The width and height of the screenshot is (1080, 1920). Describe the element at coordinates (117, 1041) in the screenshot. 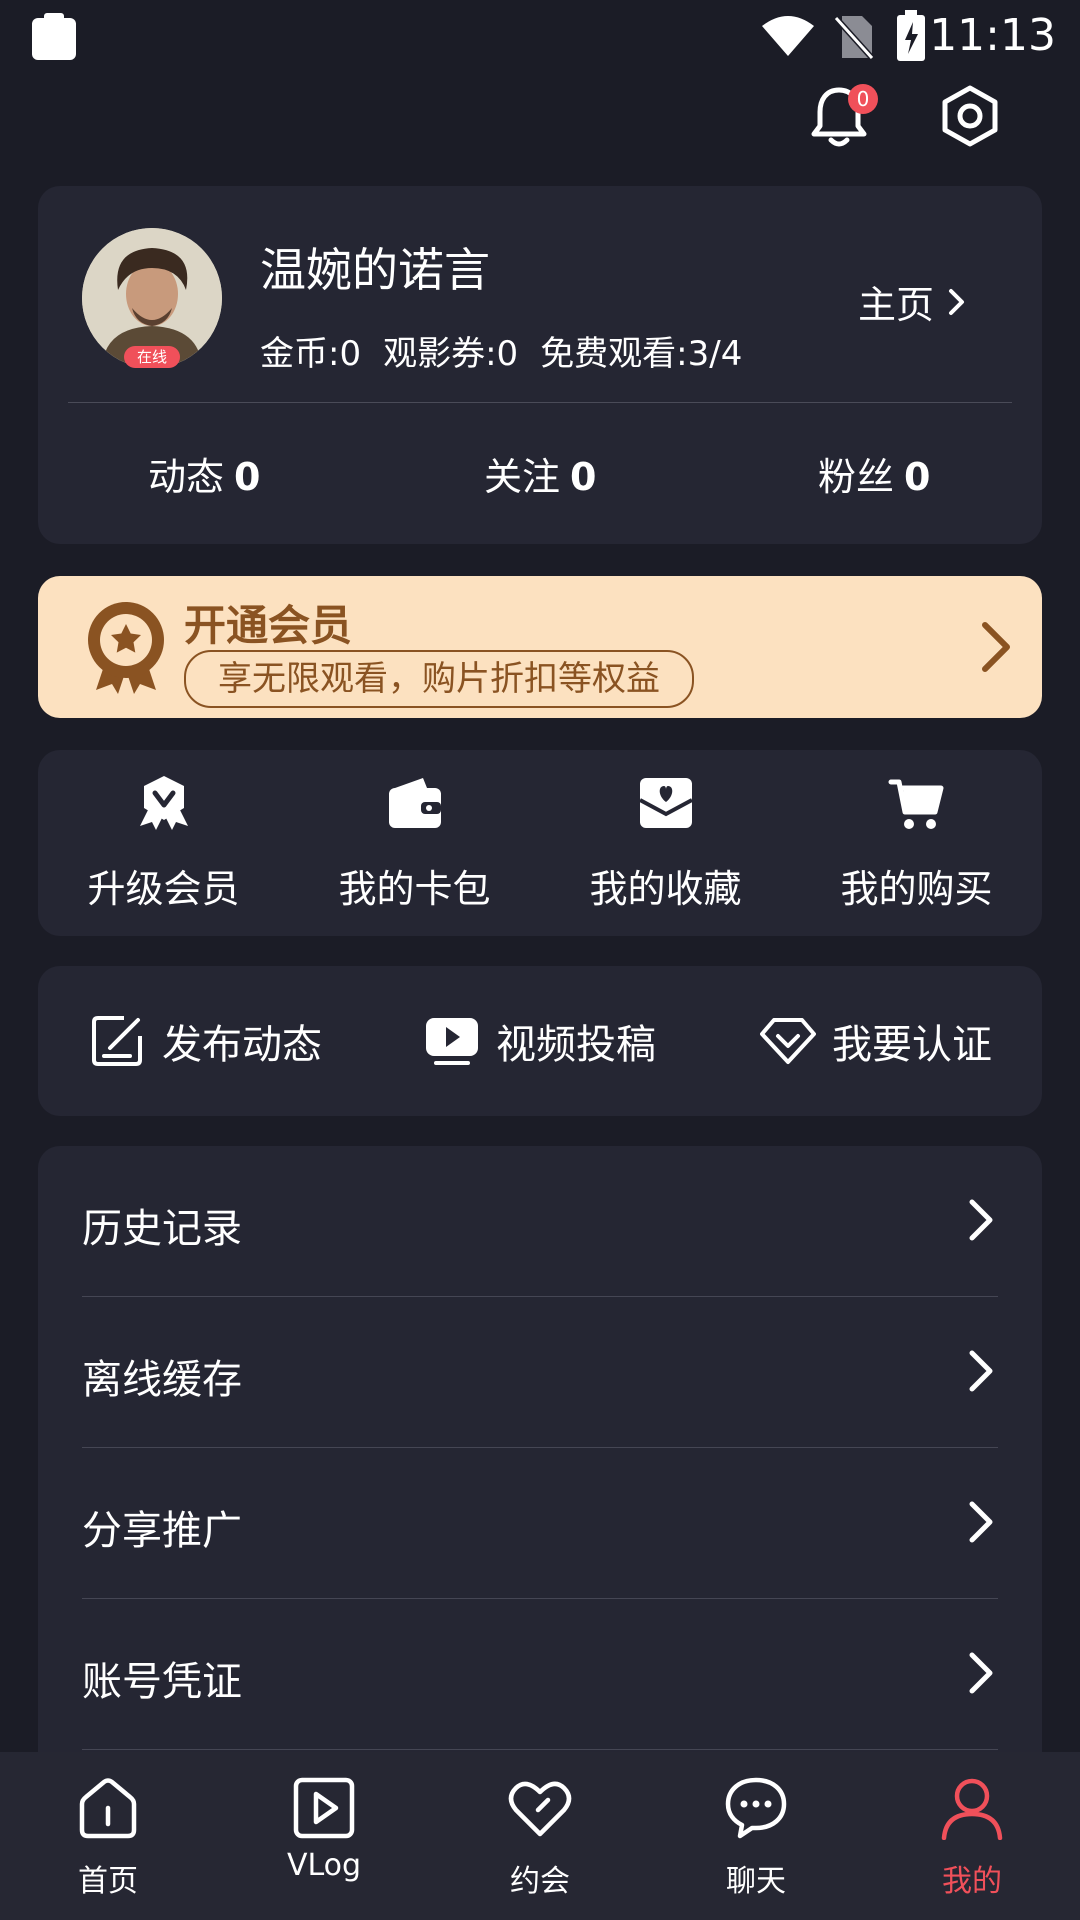

I see `edit-icon` at that location.